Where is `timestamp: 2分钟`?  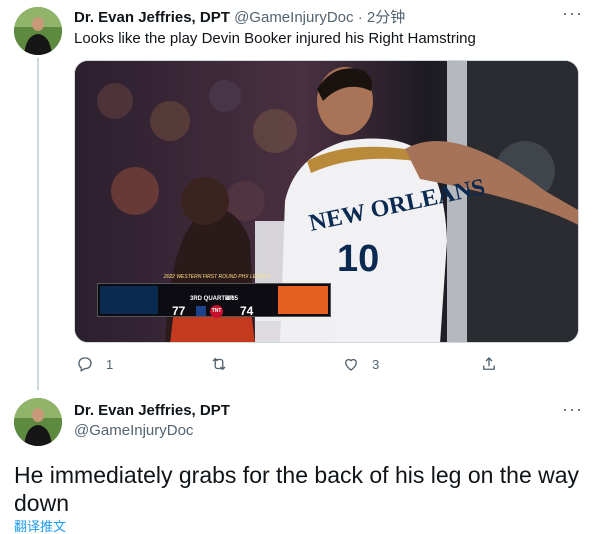 timestamp: 2分钟 is located at coordinates (386, 17).